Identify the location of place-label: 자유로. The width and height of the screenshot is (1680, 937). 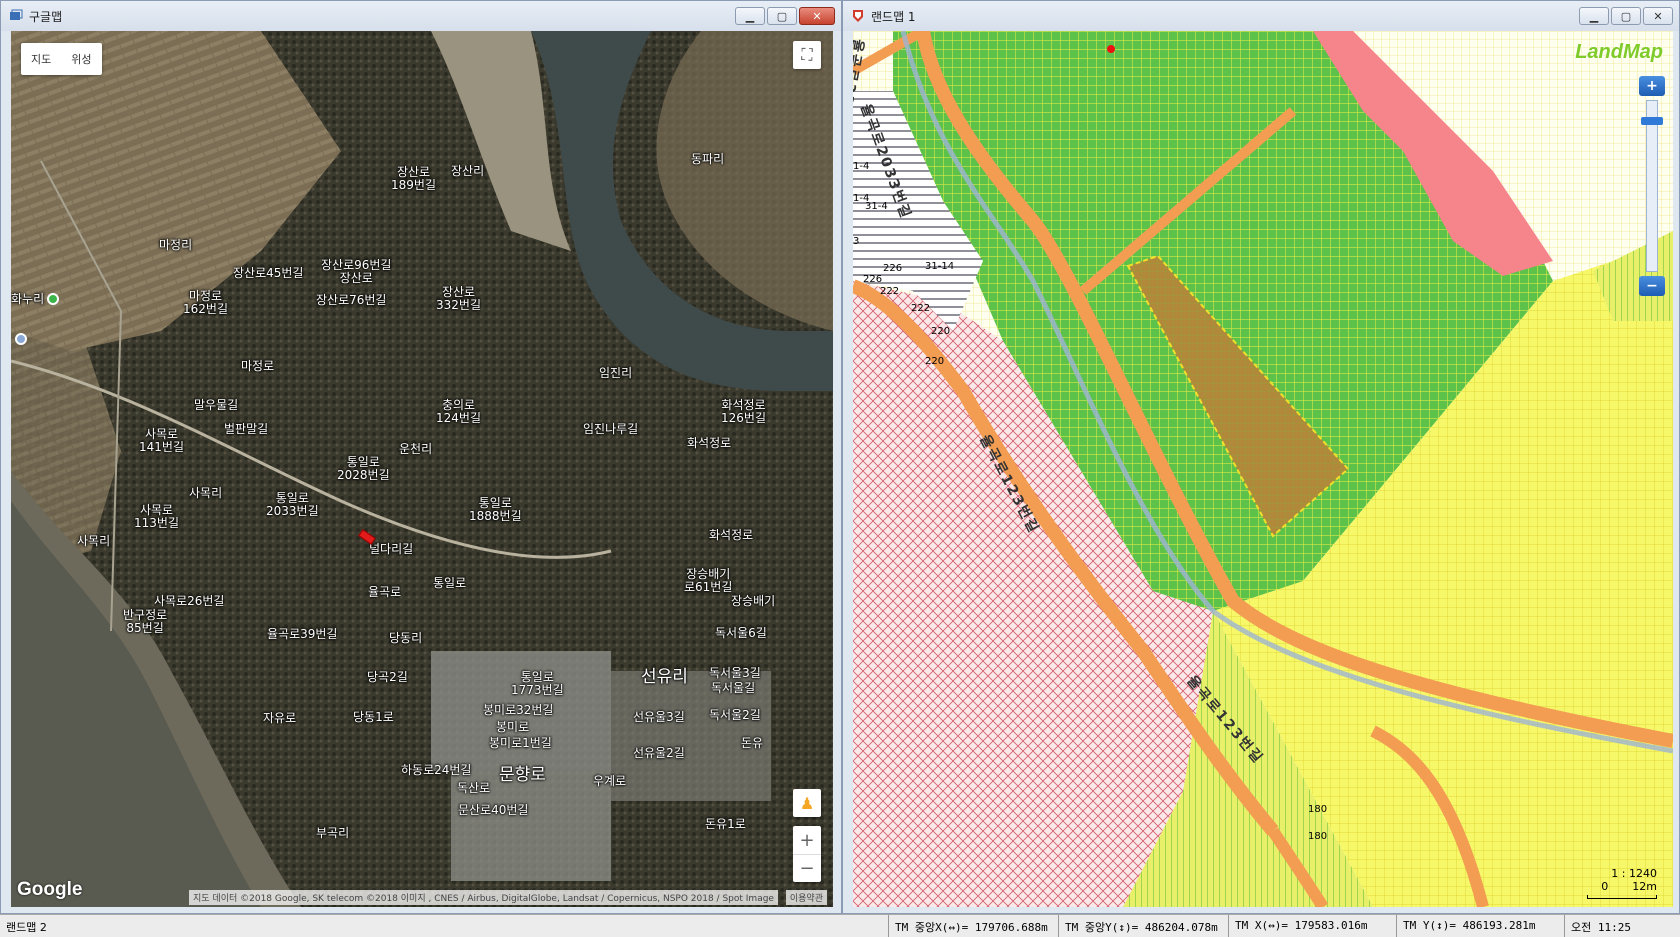
(280, 718).